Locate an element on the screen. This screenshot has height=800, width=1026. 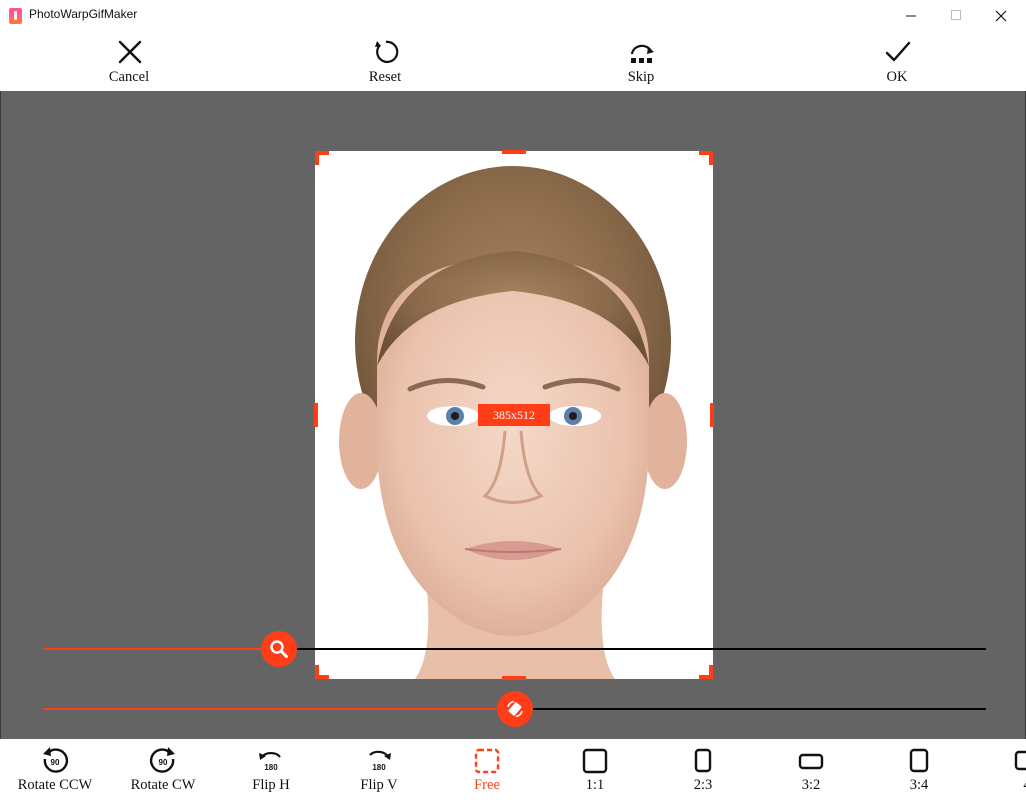
rotate-cw-icon: 90 is located at coordinates (162, 760).